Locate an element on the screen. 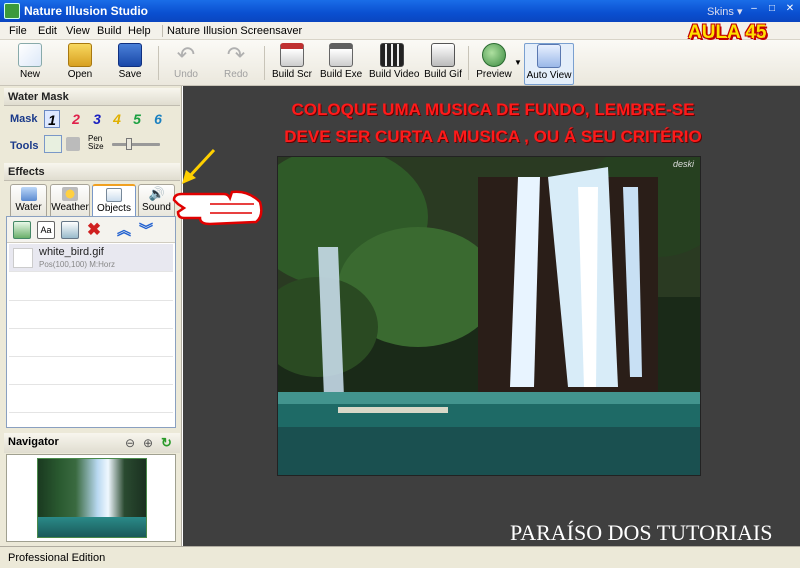  status-bar: Professional Edition is located at coordinates (400, 557).